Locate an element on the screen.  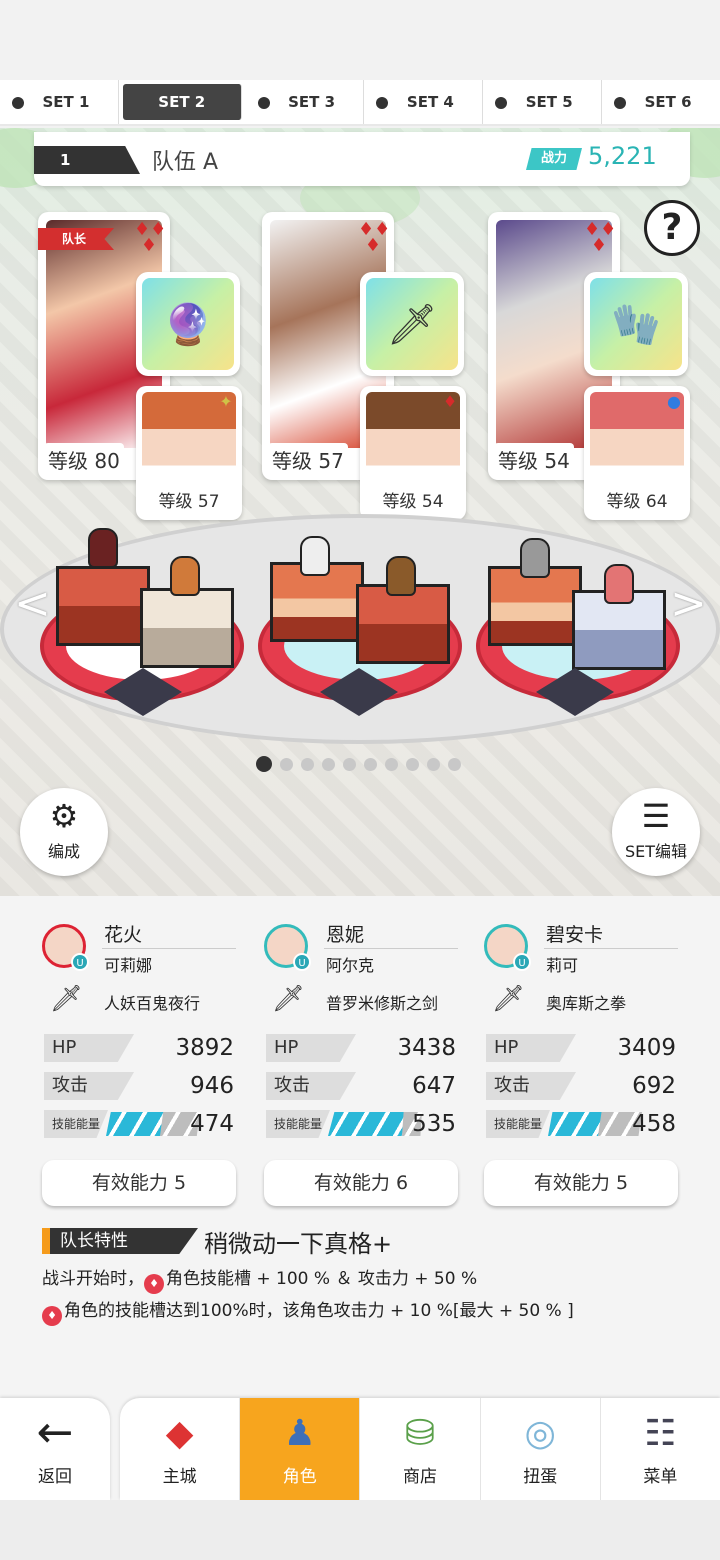
leader-trait-title: 稍微动一下真格+ is located at coordinates (298, 1244).